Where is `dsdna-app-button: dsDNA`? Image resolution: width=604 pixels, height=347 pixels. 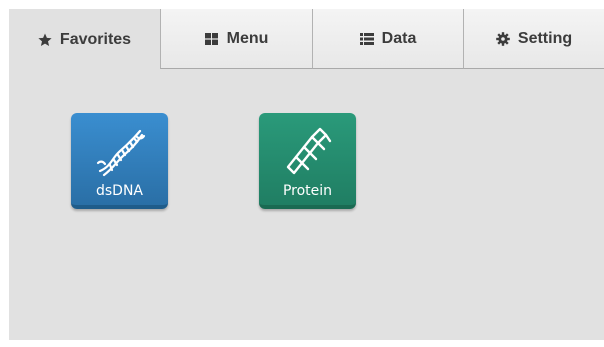
dsdna-app-button: dsDNA is located at coordinates (119, 161).